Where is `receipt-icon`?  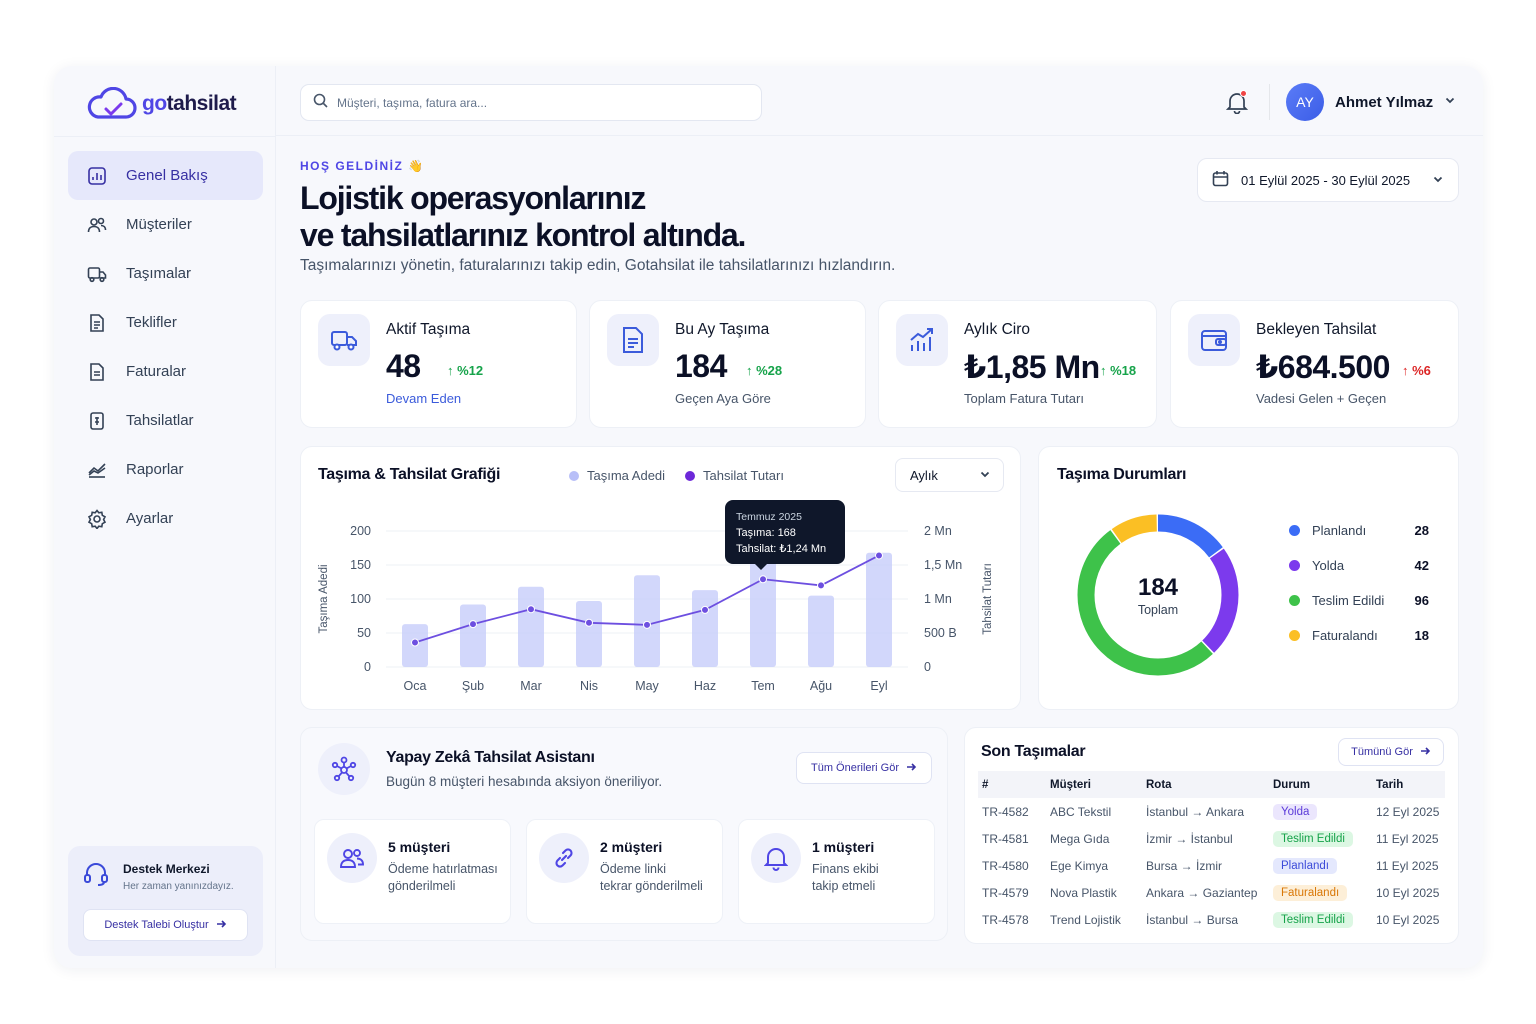
receipt-icon is located at coordinates (97, 421).